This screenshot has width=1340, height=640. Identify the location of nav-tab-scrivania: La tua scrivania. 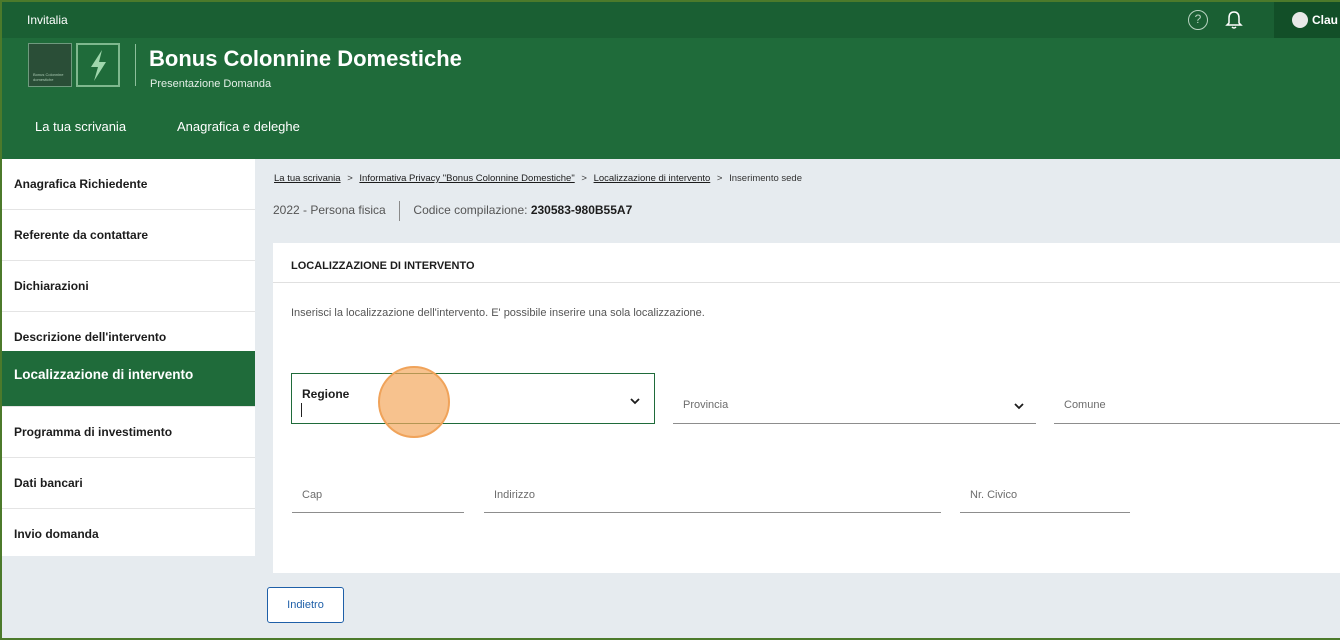
(80, 126).